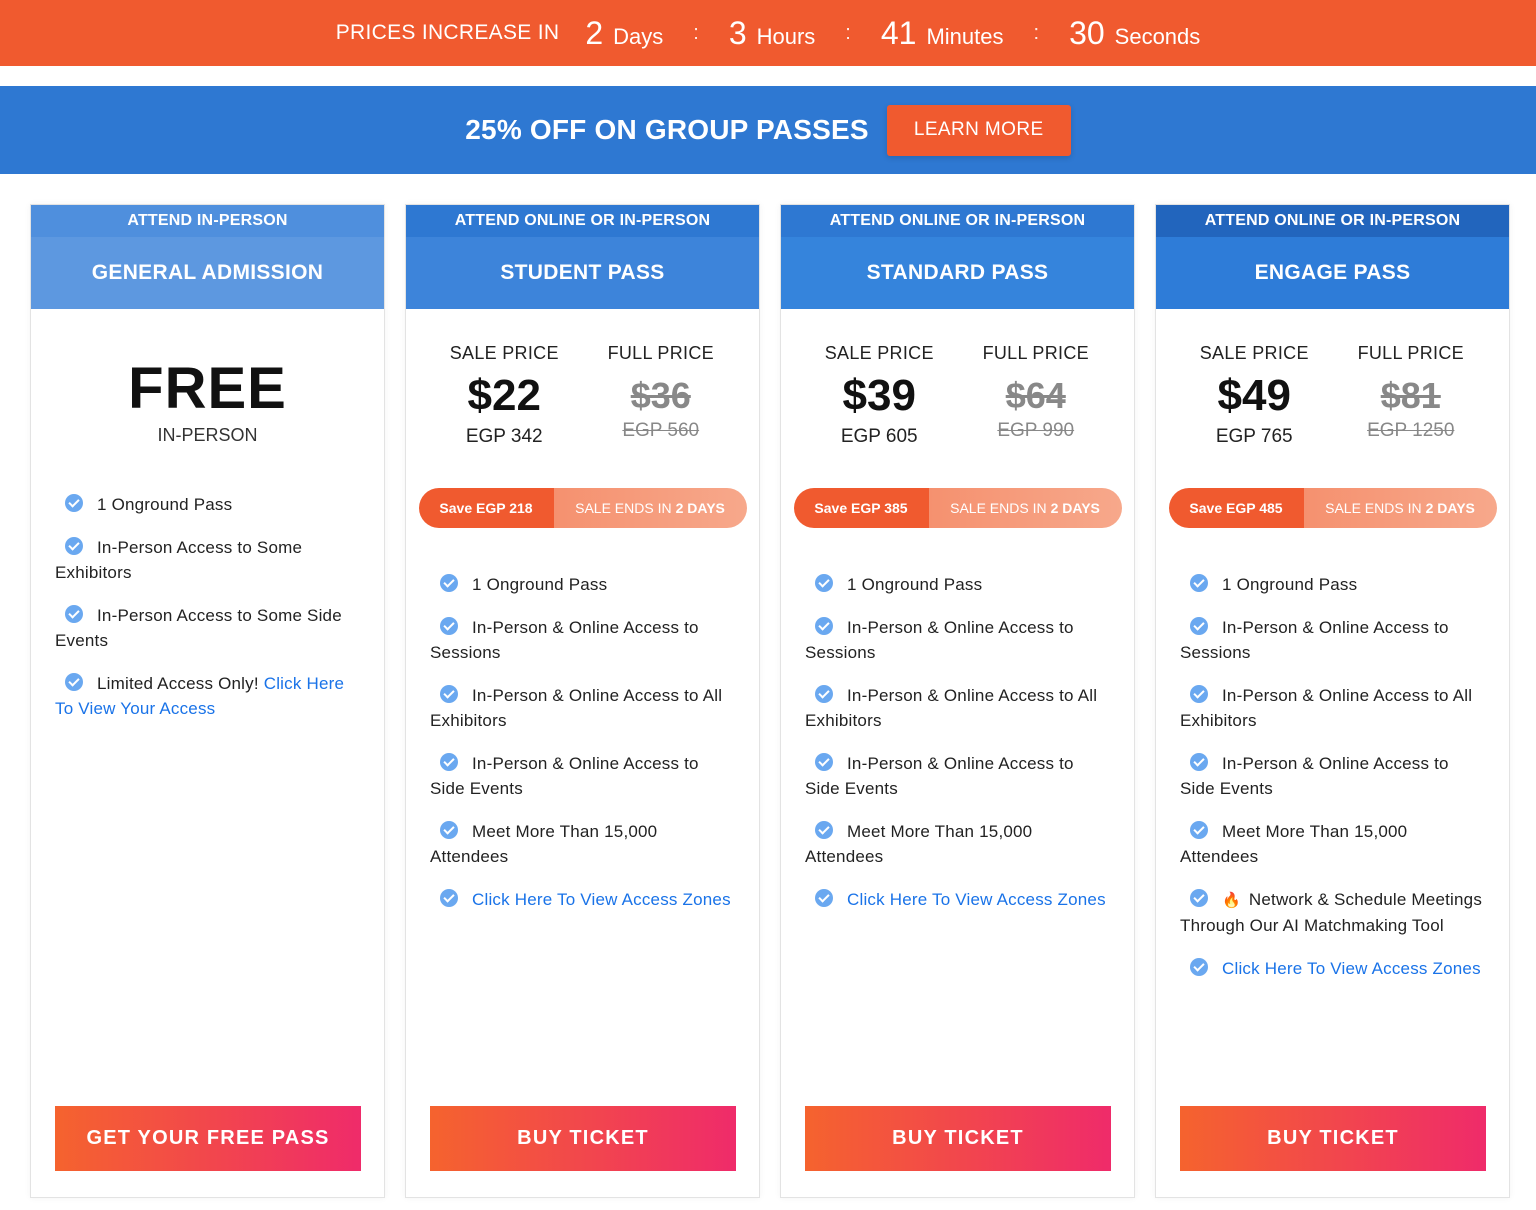 The image size is (1536, 1210). What do you see at coordinates (198, 628) in the screenshot?
I see `feature-text: In-Person Access to Some Side Events` at bounding box center [198, 628].